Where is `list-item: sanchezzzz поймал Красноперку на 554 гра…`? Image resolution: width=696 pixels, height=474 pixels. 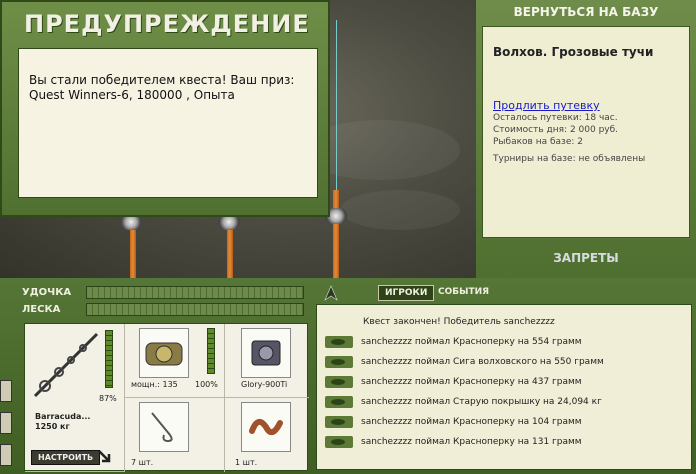
list-item: sanchezzzz поймал Красноперку на 554 гра… is located at coordinates (453, 342).